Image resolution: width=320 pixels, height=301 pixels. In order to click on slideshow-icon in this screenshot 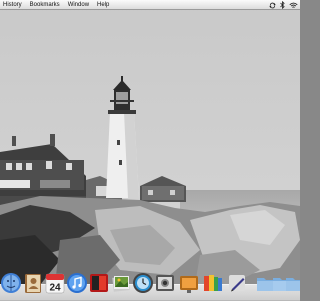, I will do `click(189, 283)`.